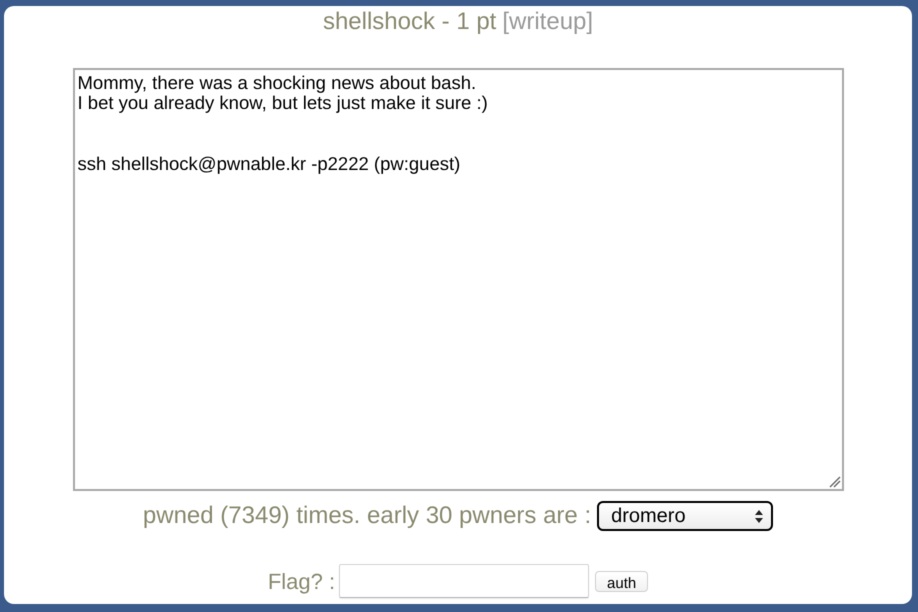 The image size is (918, 612). What do you see at coordinates (834, 482) in the screenshot?
I see `resize-grip-icon` at bounding box center [834, 482].